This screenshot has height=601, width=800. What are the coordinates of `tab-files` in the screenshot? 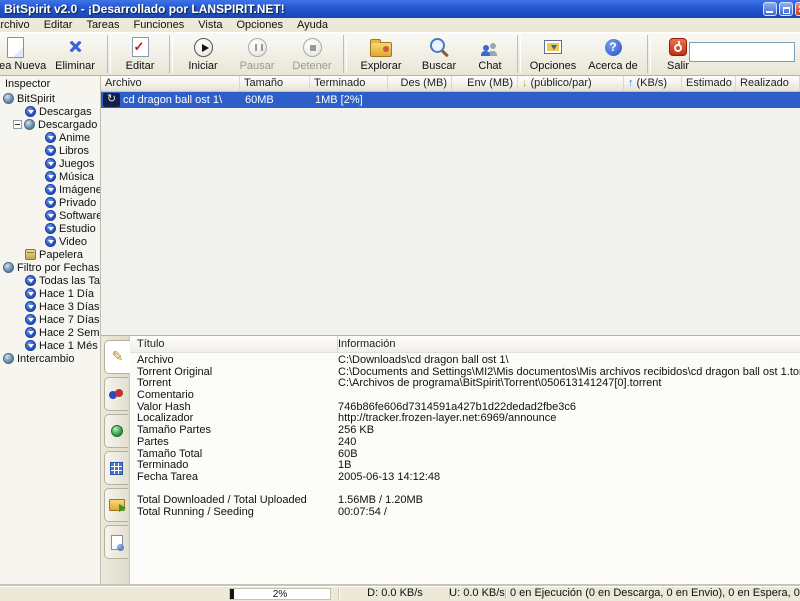 It's located at (116, 505).